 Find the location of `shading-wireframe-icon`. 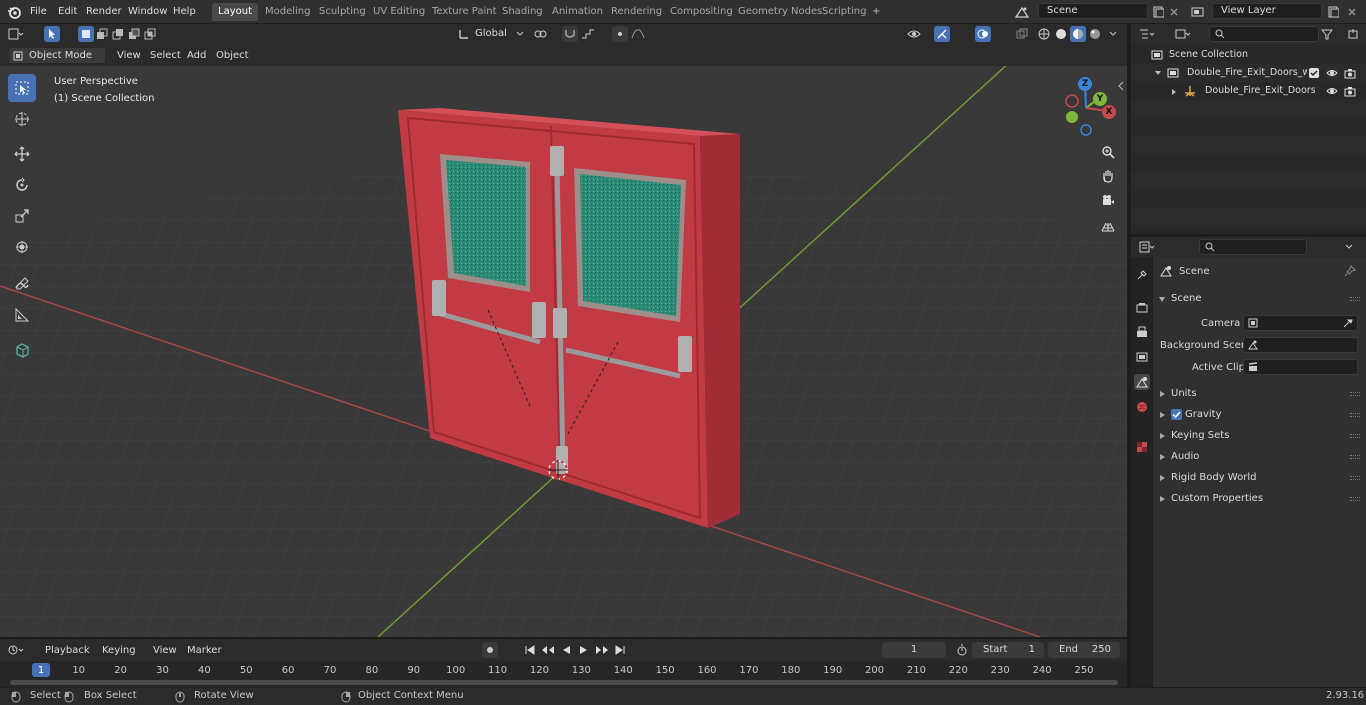

shading-wireframe-icon is located at coordinates (1044, 34).